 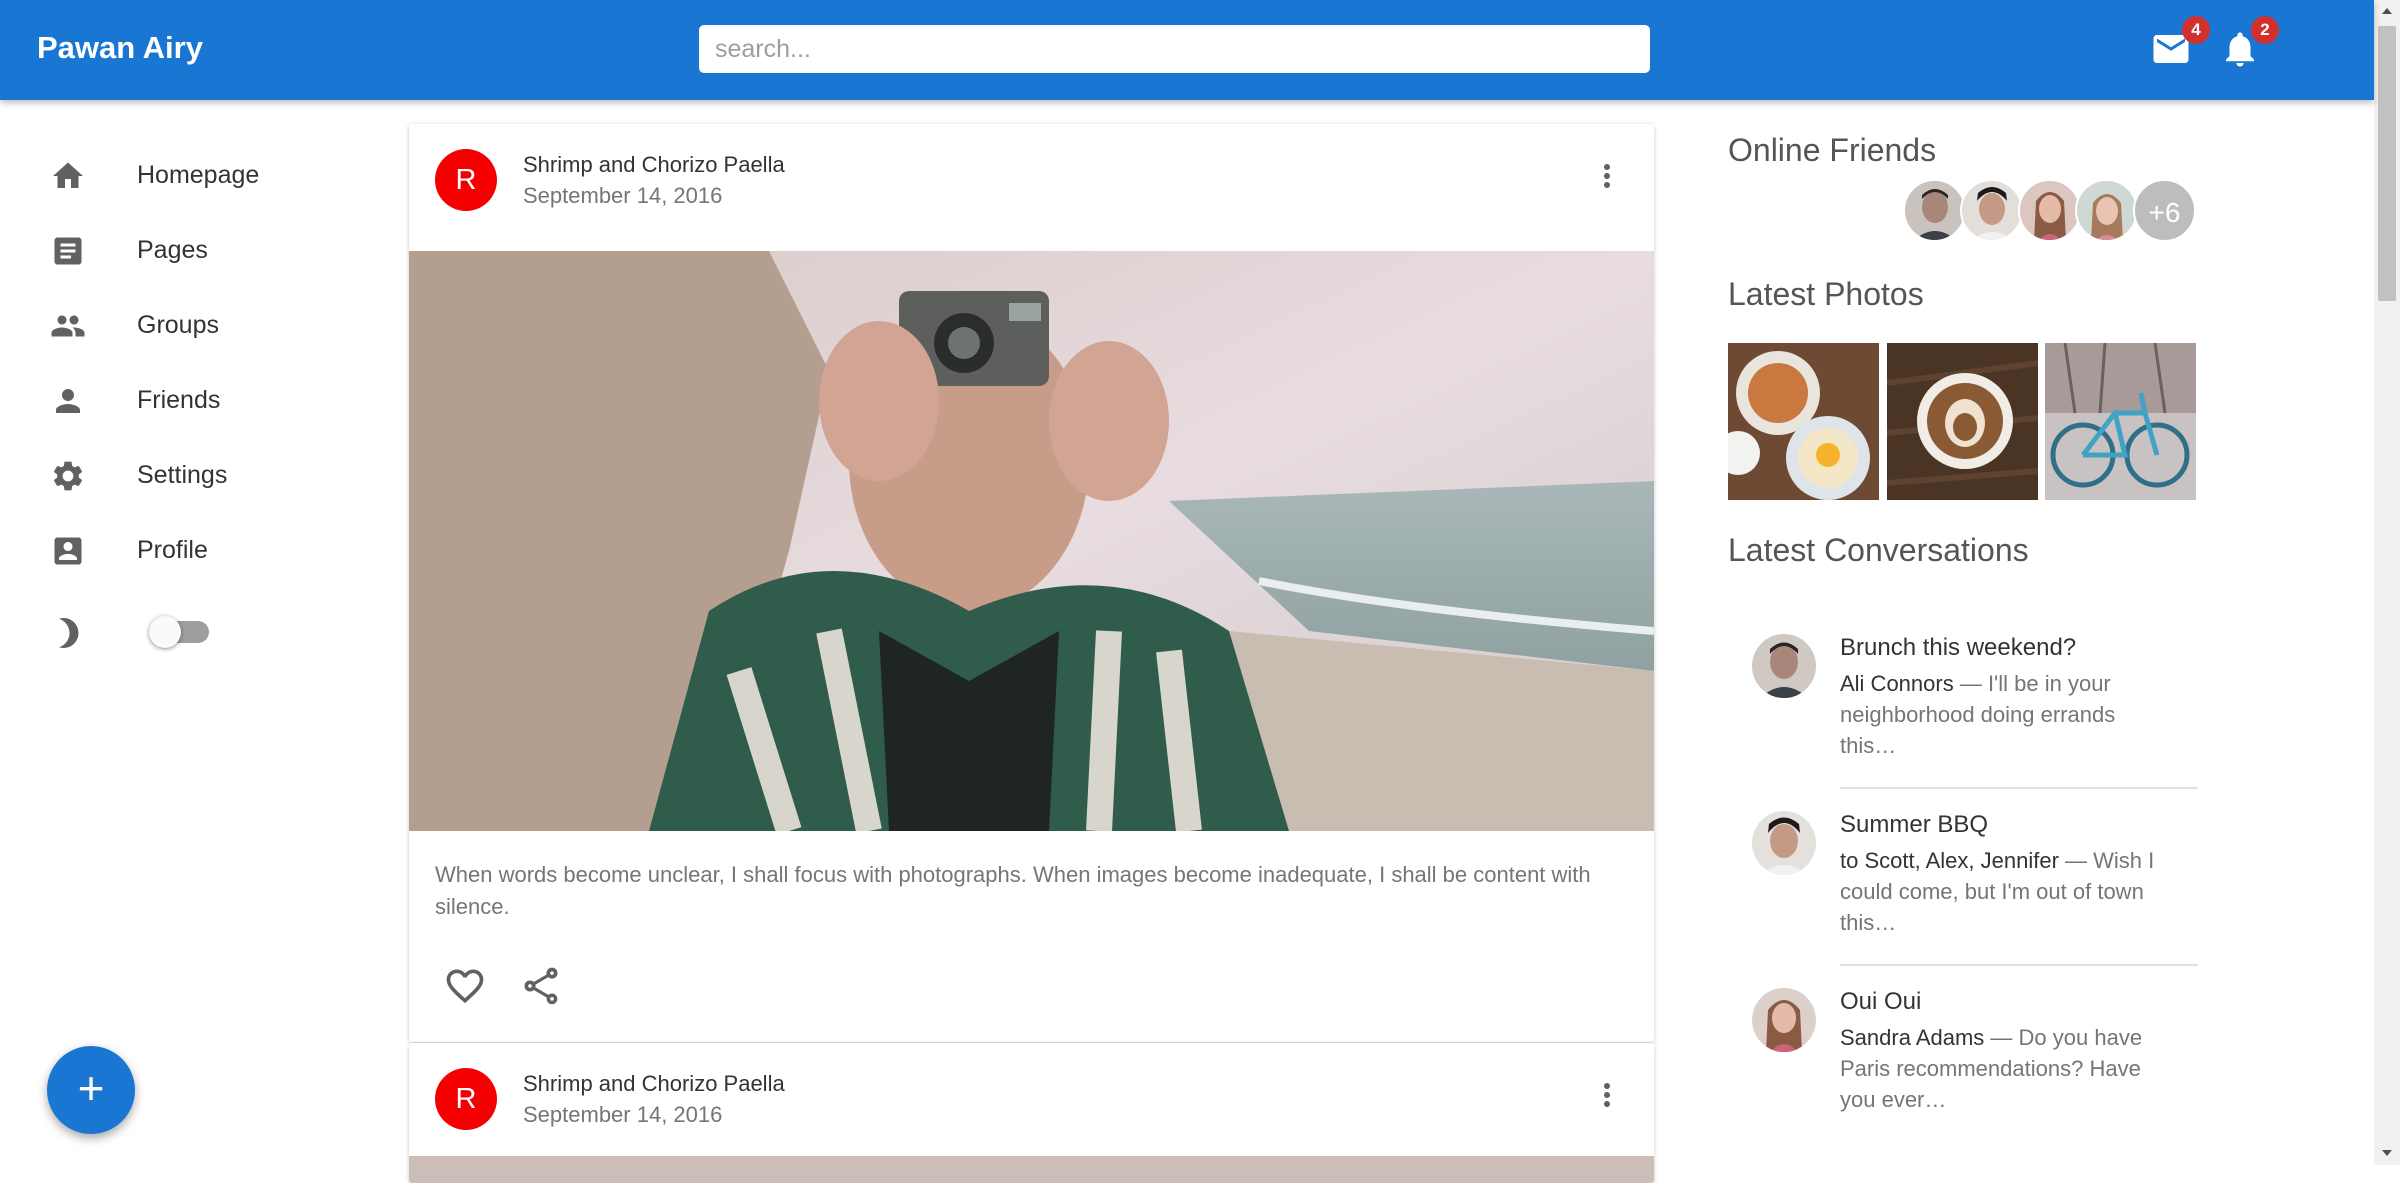 I want to click on account-box-icon, so click(x=68, y=551).